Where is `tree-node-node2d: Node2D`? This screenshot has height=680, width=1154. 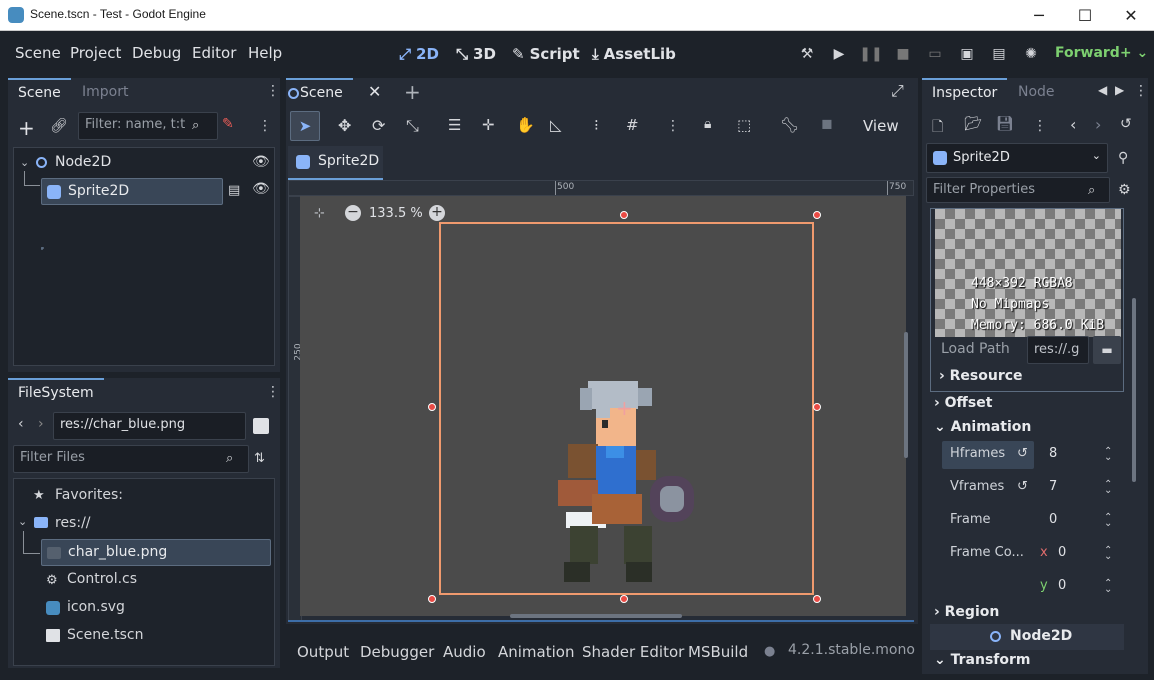
tree-node-node2d: Node2D is located at coordinates (83, 162).